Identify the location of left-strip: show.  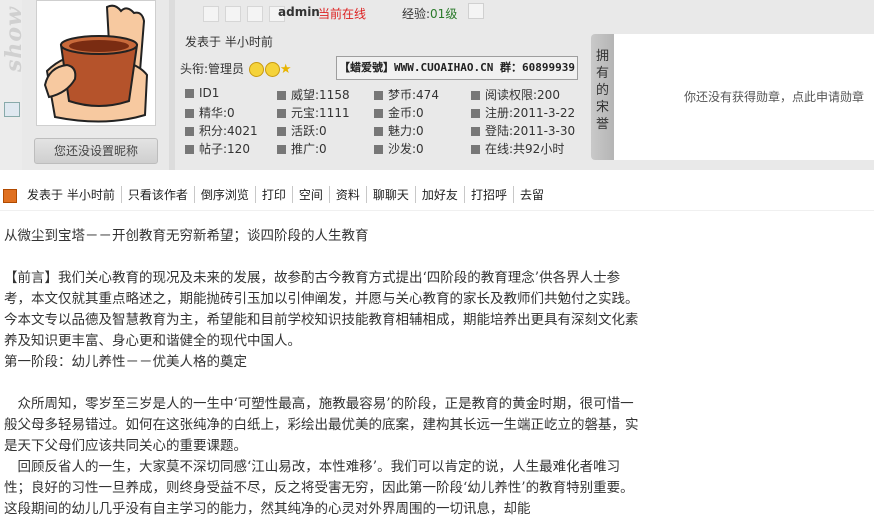
(13, 85).